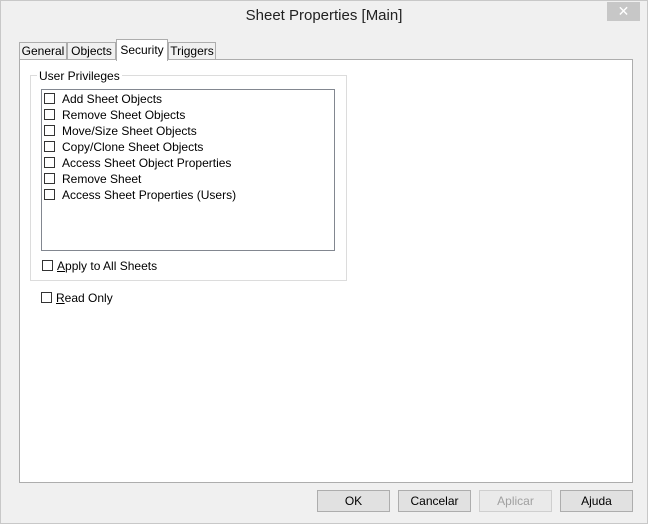  Describe the element at coordinates (147, 163) in the screenshot. I see `privilege-label: Access Sheet Object Properties` at that location.